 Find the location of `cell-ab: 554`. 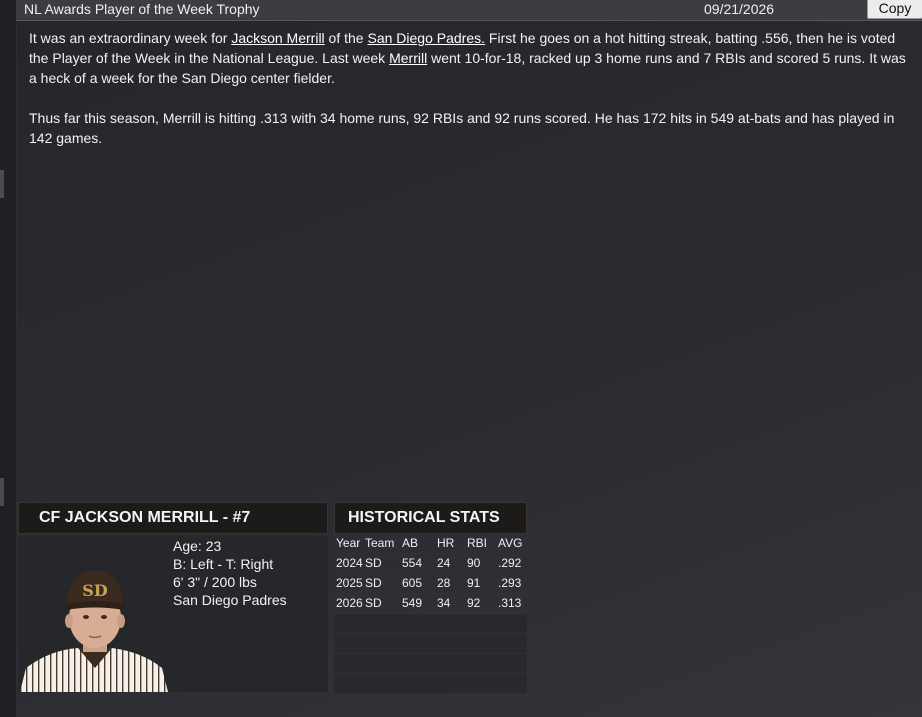

cell-ab: 554 is located at coordinates (412, 563).